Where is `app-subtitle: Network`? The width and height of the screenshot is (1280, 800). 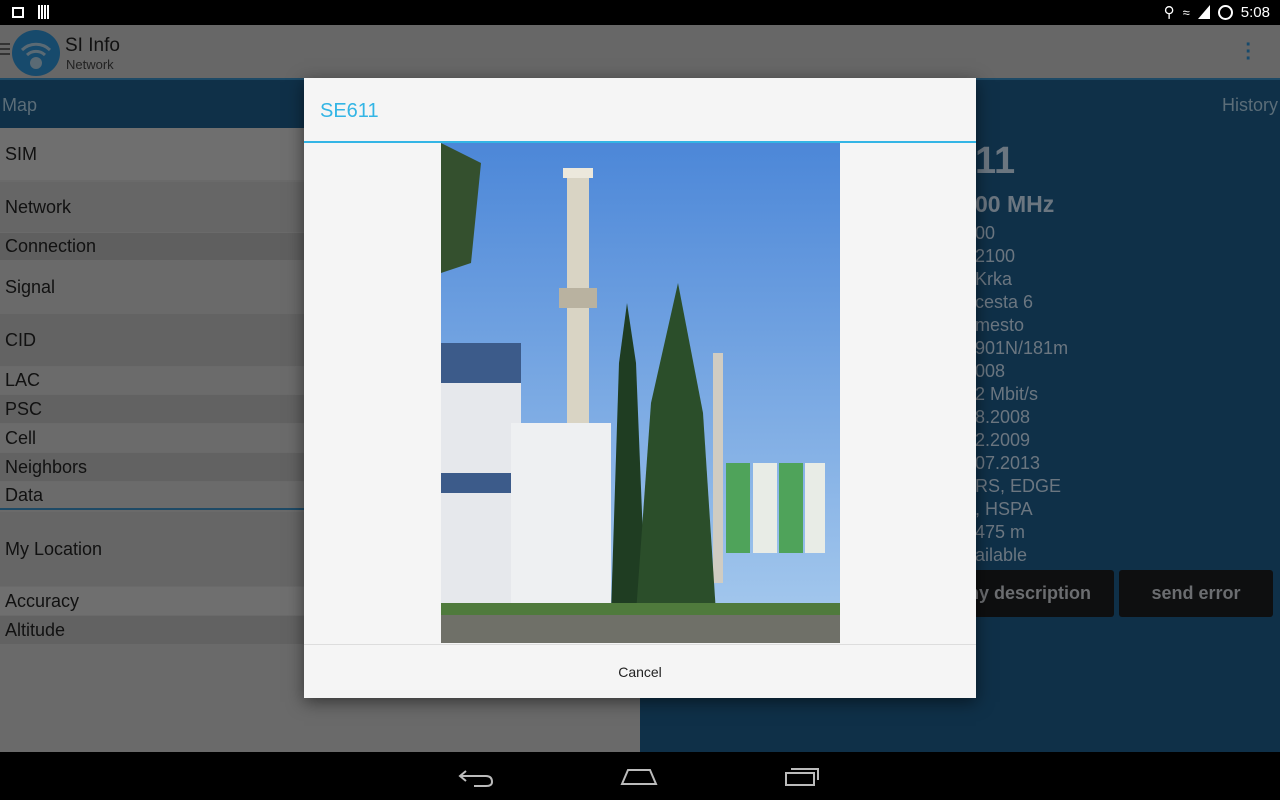 app-subtitle: Network is located at coordinates (90, 64).